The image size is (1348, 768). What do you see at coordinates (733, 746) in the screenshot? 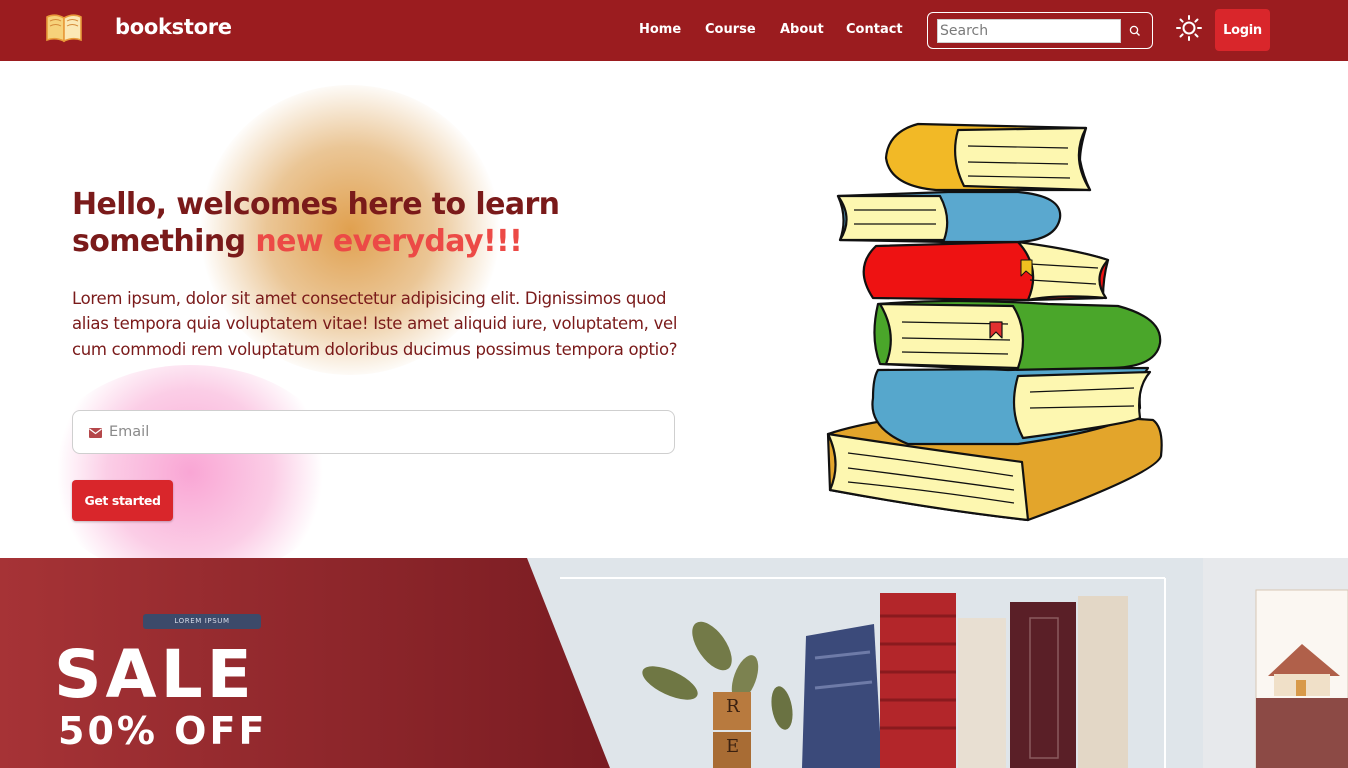
I see `letter-tile-2: E` at bounding box center [733, 746].